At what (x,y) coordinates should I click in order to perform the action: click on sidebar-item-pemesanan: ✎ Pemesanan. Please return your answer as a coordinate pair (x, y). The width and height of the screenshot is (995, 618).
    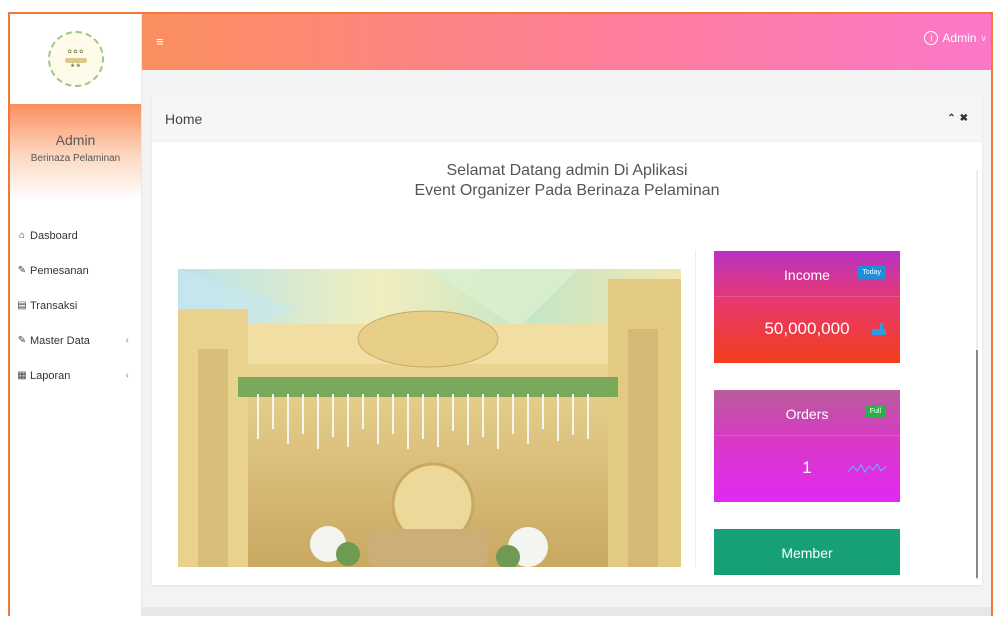
    Looking at the image, I should click on (75, 270).